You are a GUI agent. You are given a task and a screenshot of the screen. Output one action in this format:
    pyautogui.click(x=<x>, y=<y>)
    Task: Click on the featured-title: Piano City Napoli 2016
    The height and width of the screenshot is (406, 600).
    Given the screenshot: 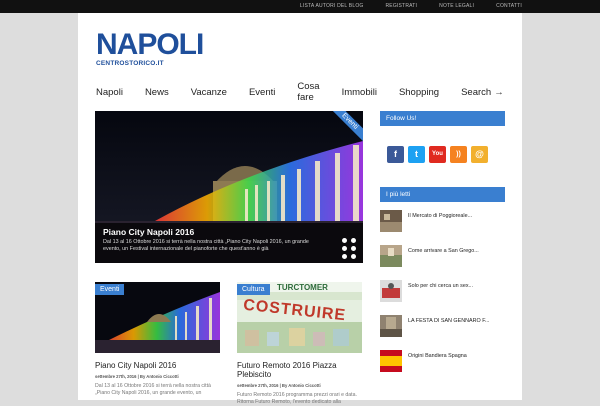 What is the action you would take?
    pyautogui.click(x=148, y=232)
    